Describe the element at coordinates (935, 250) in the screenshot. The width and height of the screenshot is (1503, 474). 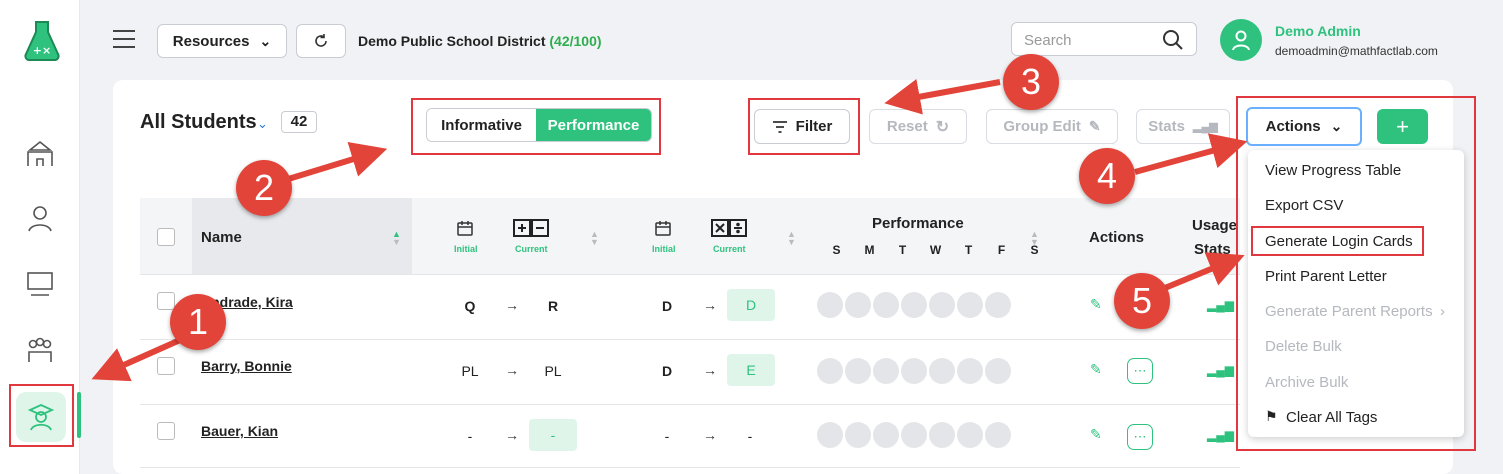
I see `day-label: W` at that location.